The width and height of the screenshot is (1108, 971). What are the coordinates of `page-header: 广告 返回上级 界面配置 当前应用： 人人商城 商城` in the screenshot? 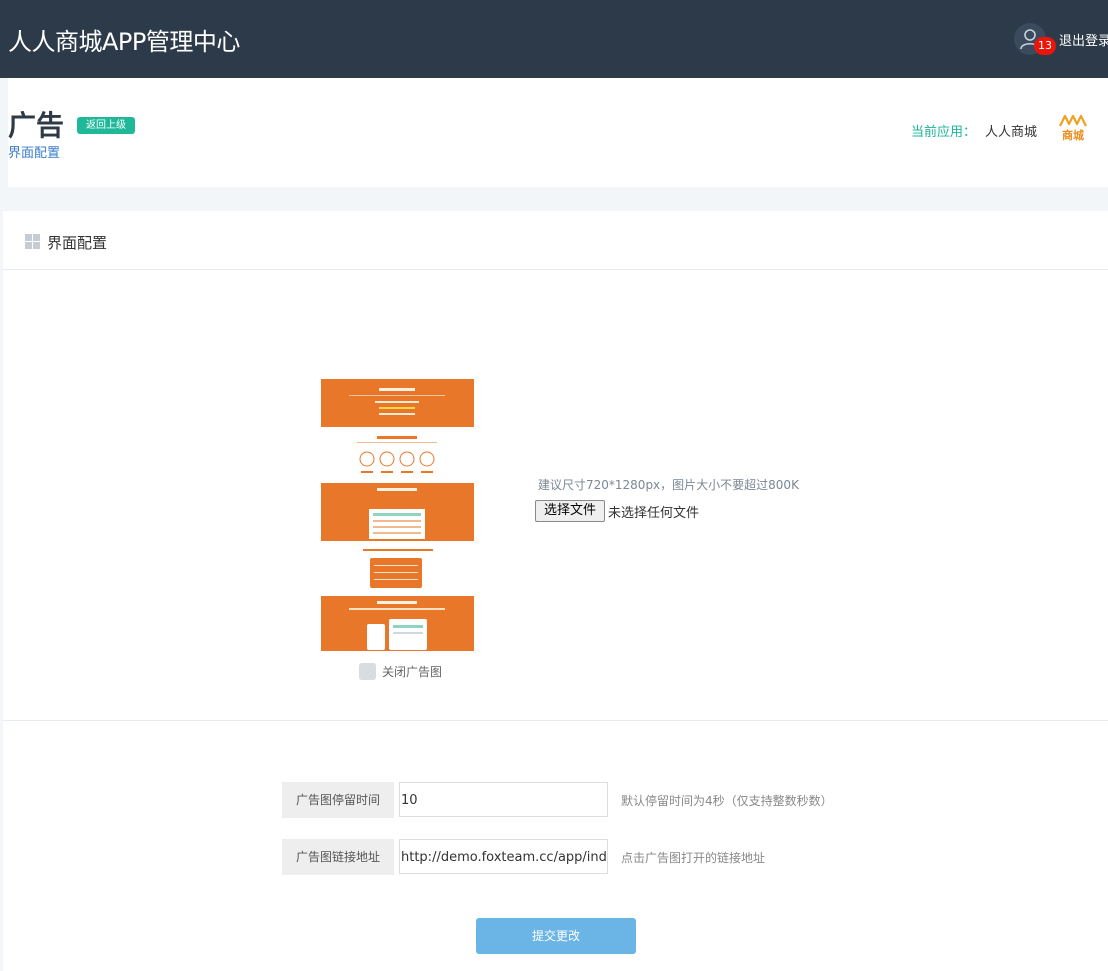 It's located at (558, 132).